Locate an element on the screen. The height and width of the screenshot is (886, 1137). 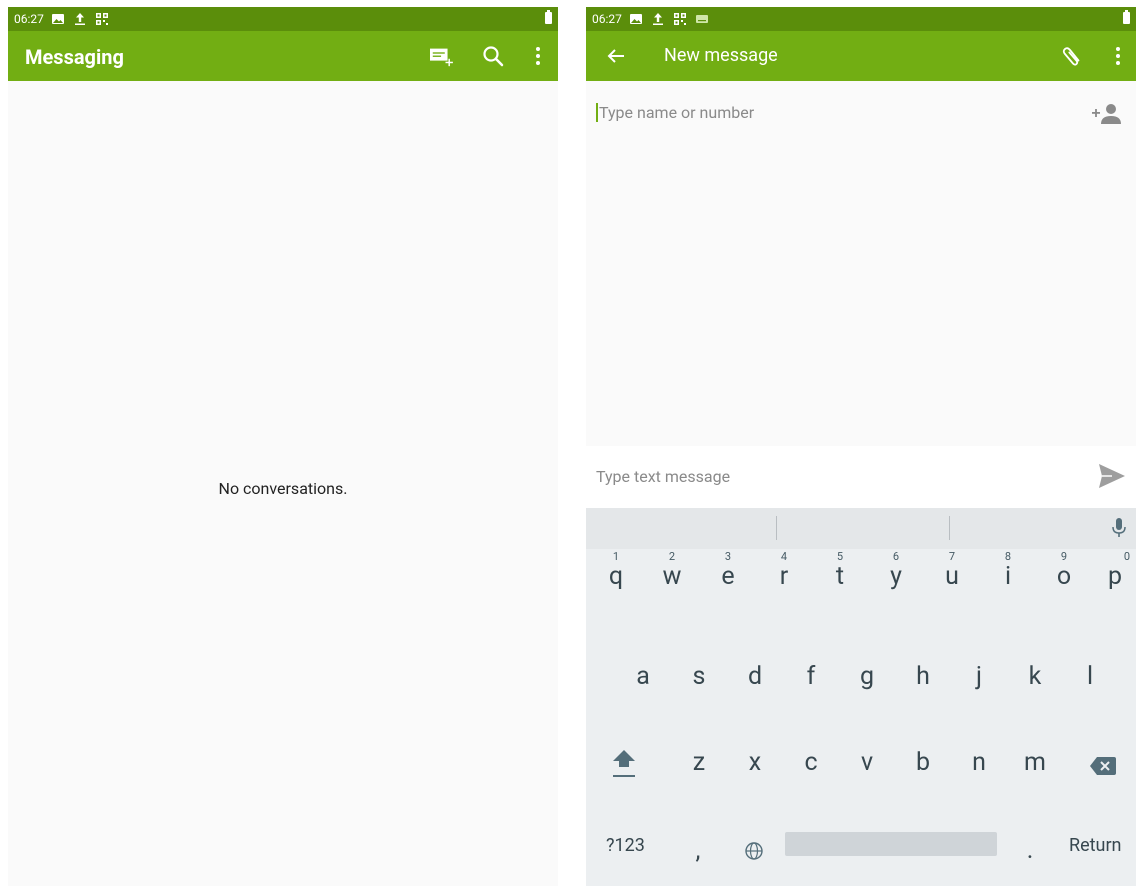
text-cursor is located at coordinates (597, 112).